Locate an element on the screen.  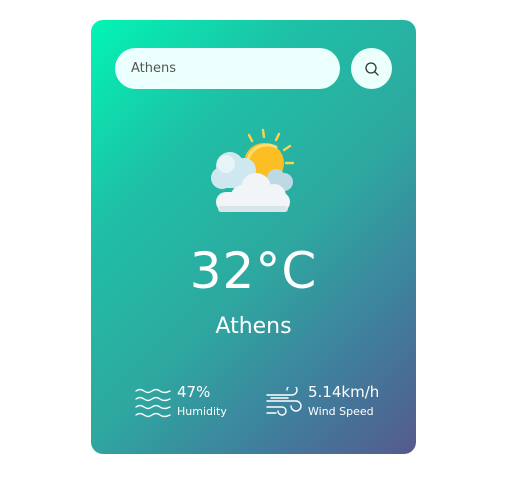
search-icon is located at coordinates (371, 68).